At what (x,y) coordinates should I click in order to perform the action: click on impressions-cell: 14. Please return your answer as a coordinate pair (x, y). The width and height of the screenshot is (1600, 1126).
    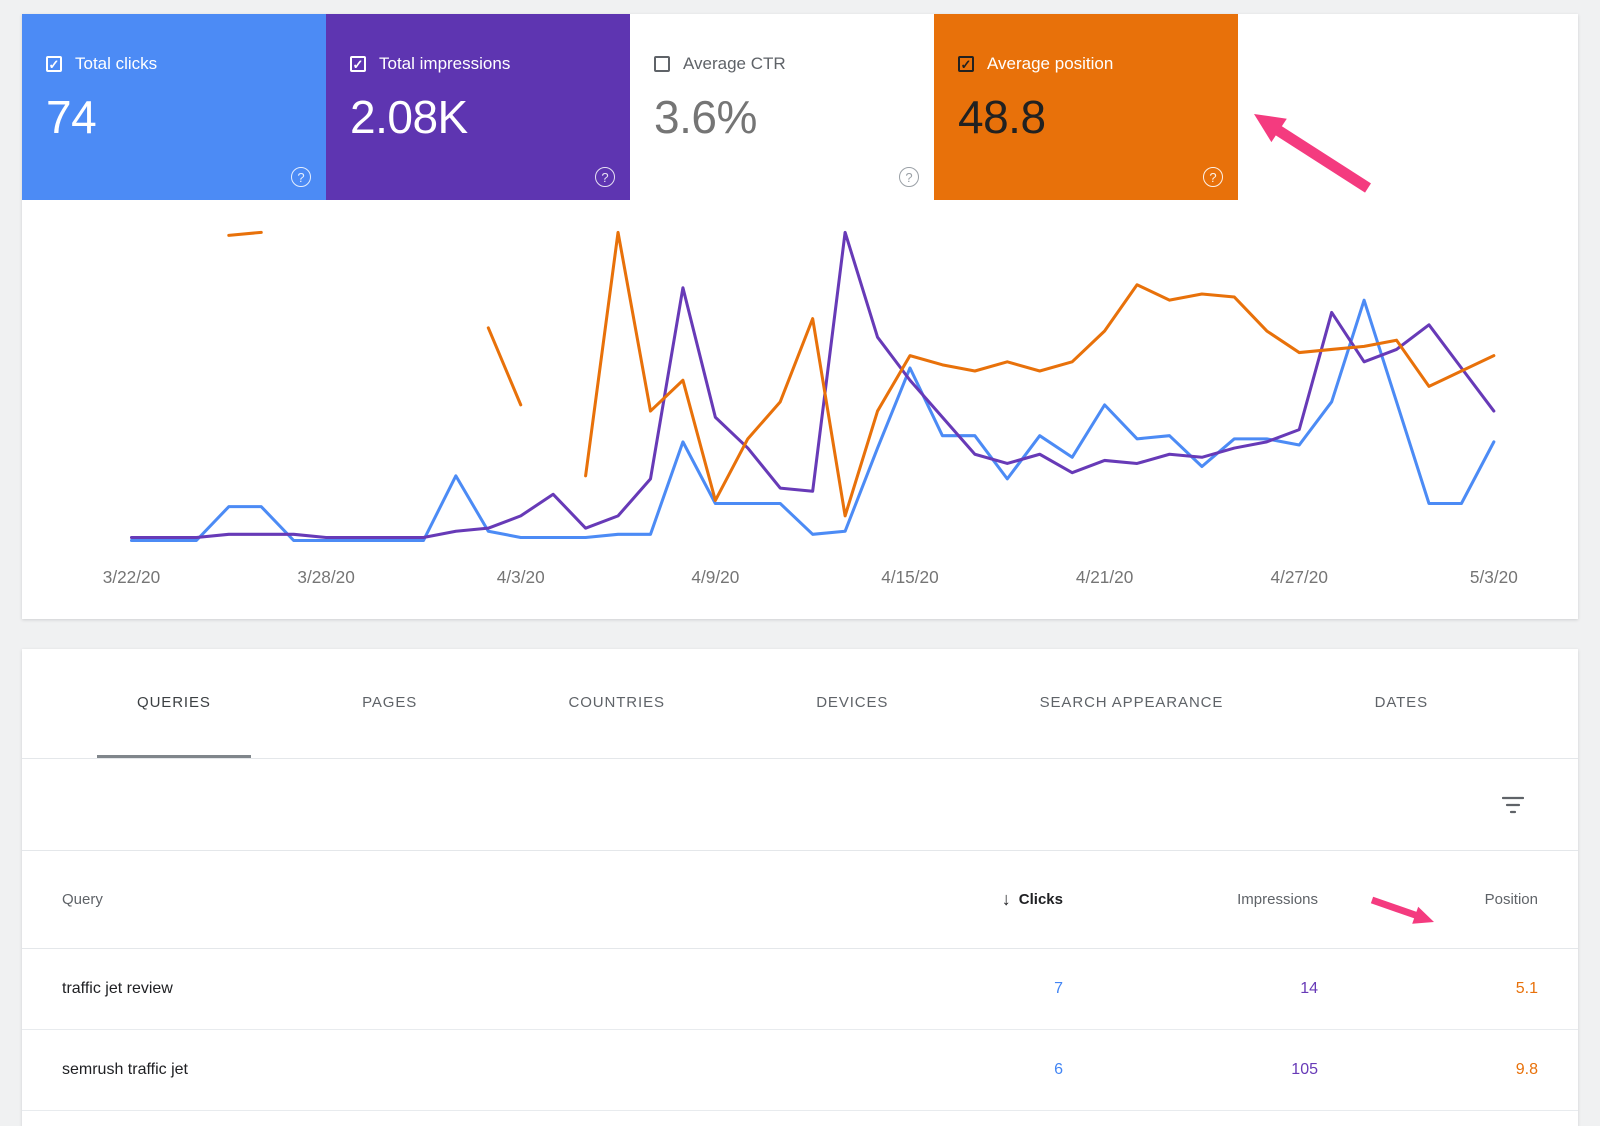
    Looking at the image, I should click on (1309, 989).